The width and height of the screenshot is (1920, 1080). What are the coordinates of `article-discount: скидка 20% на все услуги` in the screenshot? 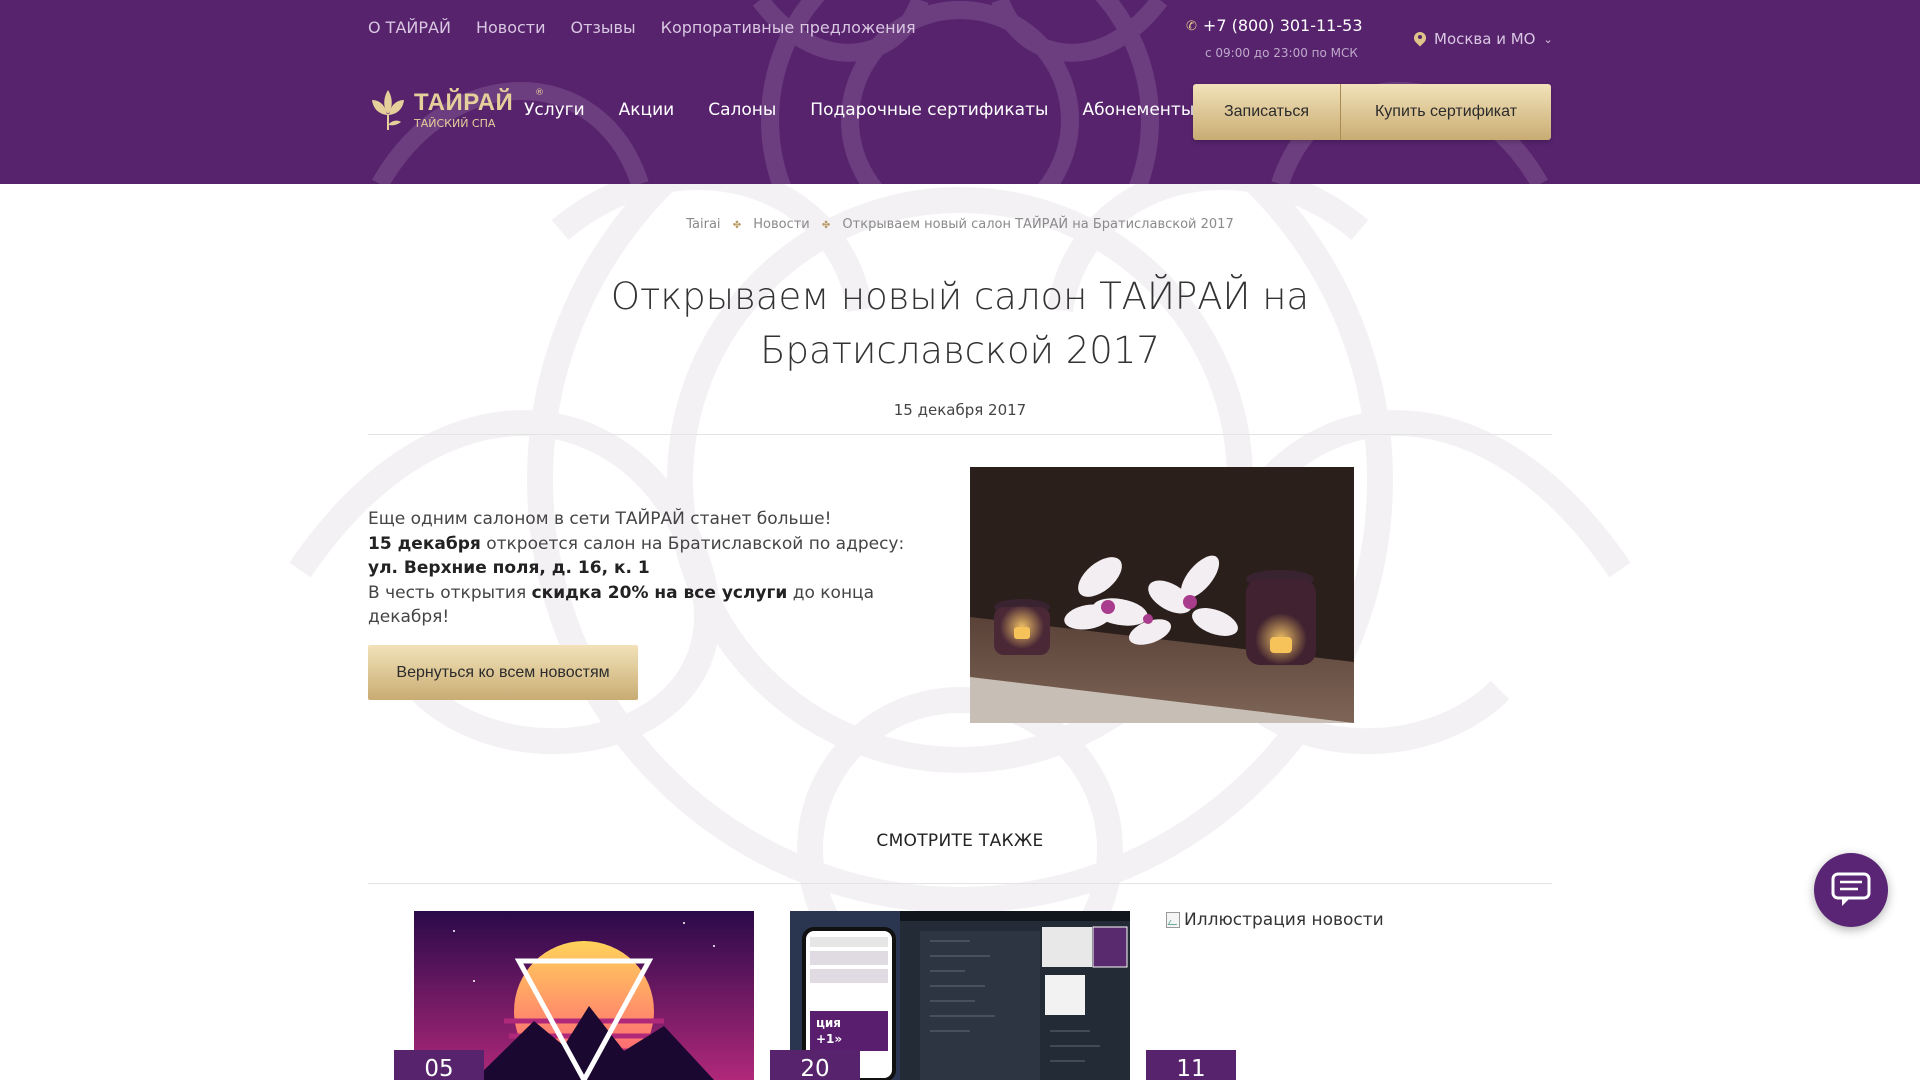 It's located at (659, 592).